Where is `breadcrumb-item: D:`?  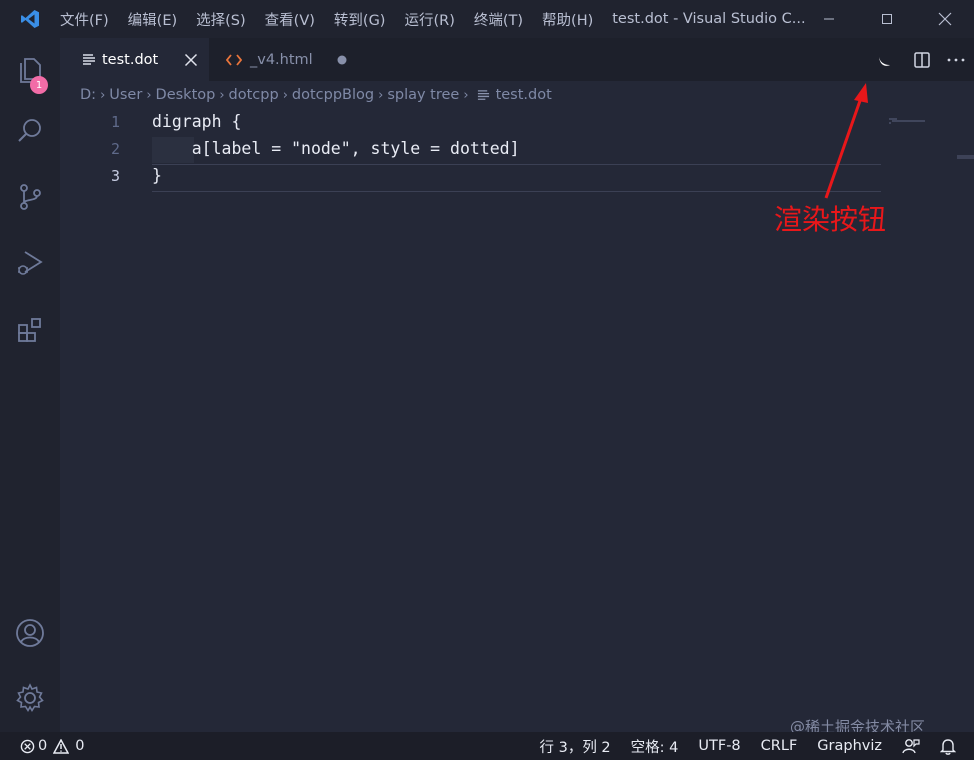 breadcrumb-item: D: is located at coordinates (88, 95).